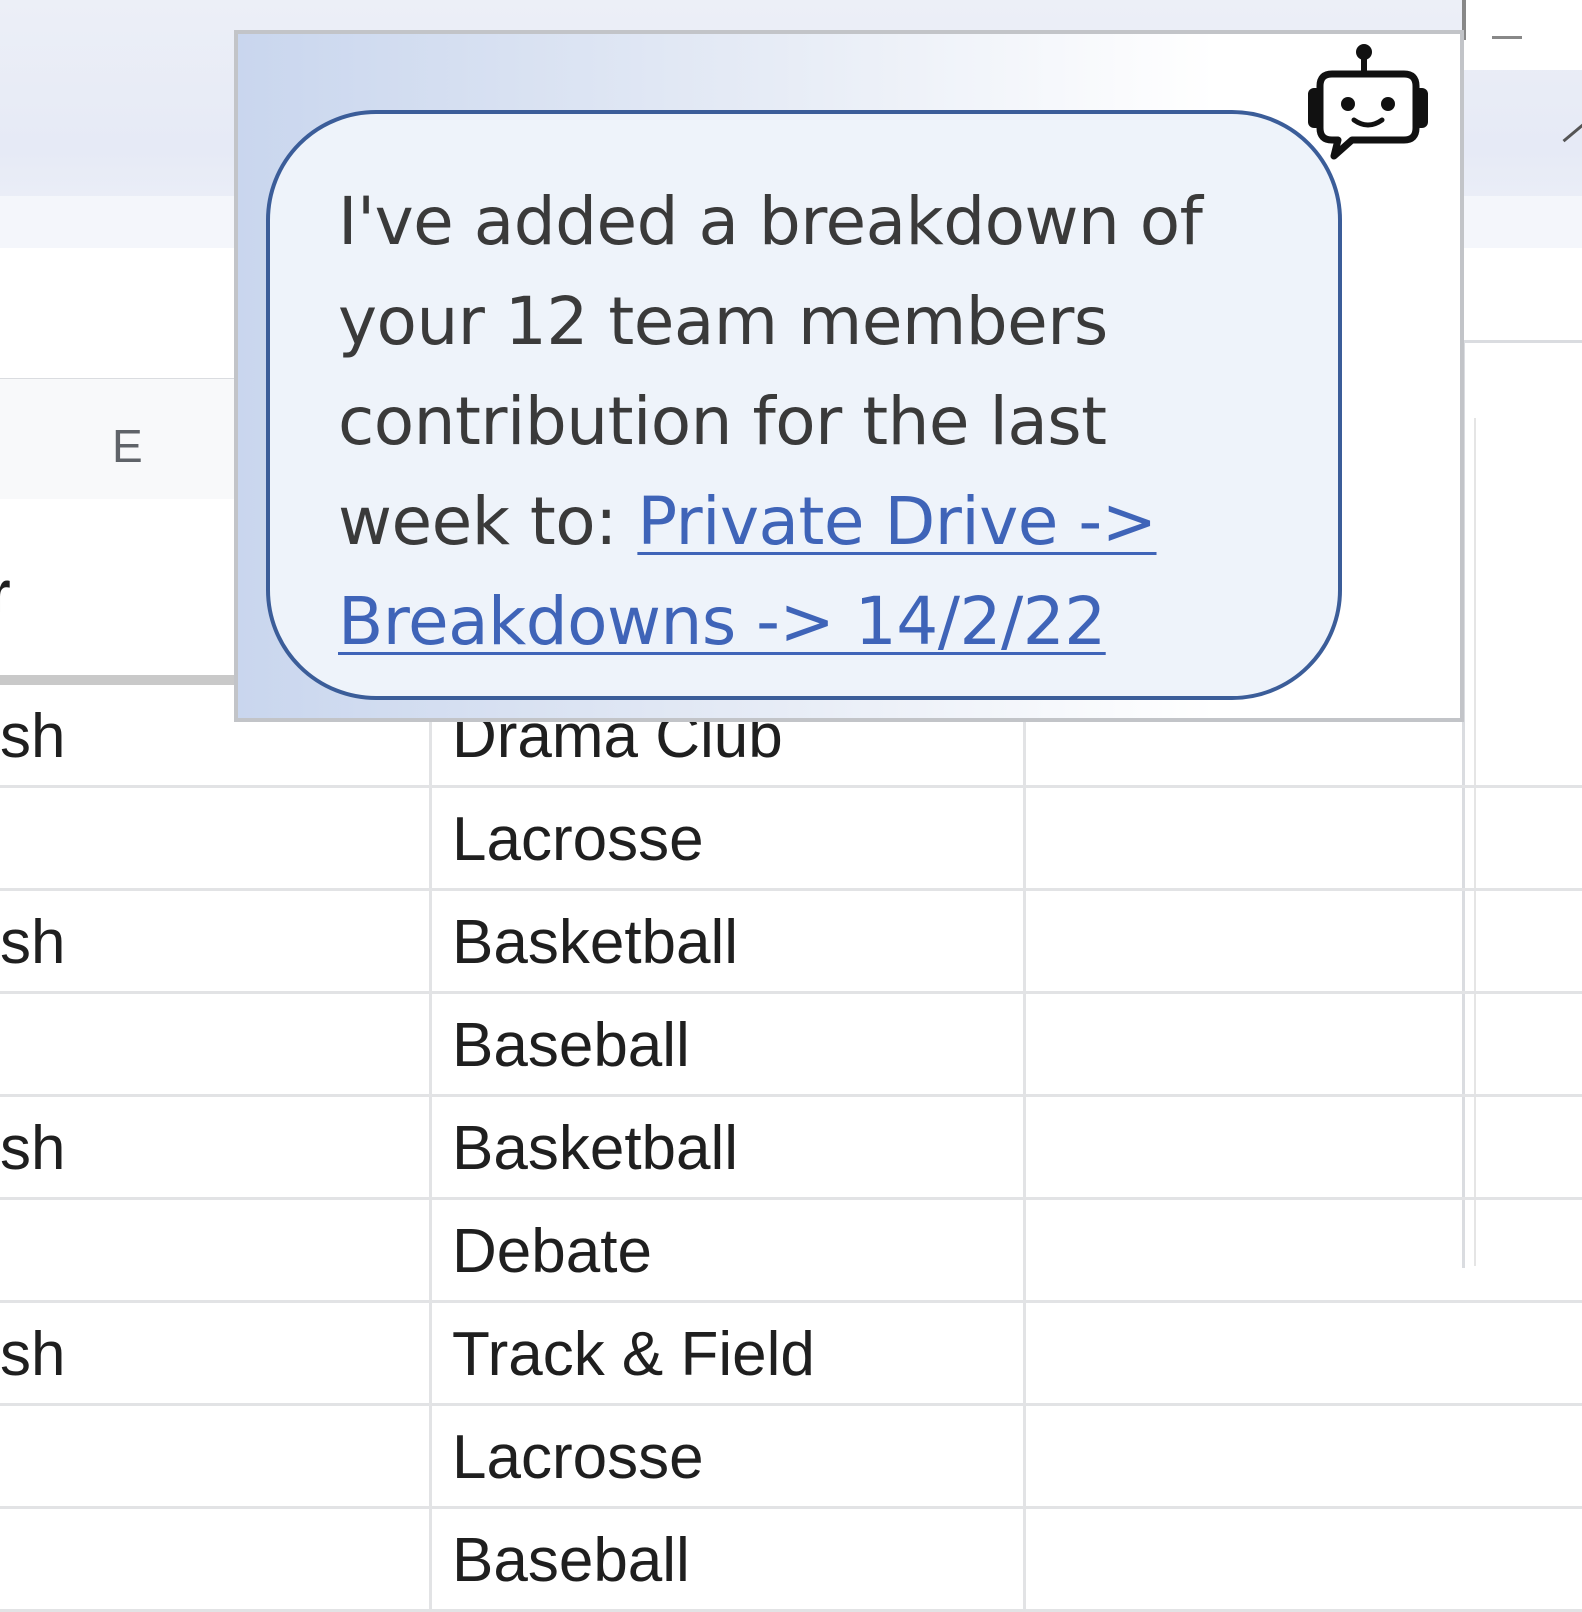  Describe the element at coordinates (1522, 35) in the screenshot. I see `side-panel-top-strip` at that location.